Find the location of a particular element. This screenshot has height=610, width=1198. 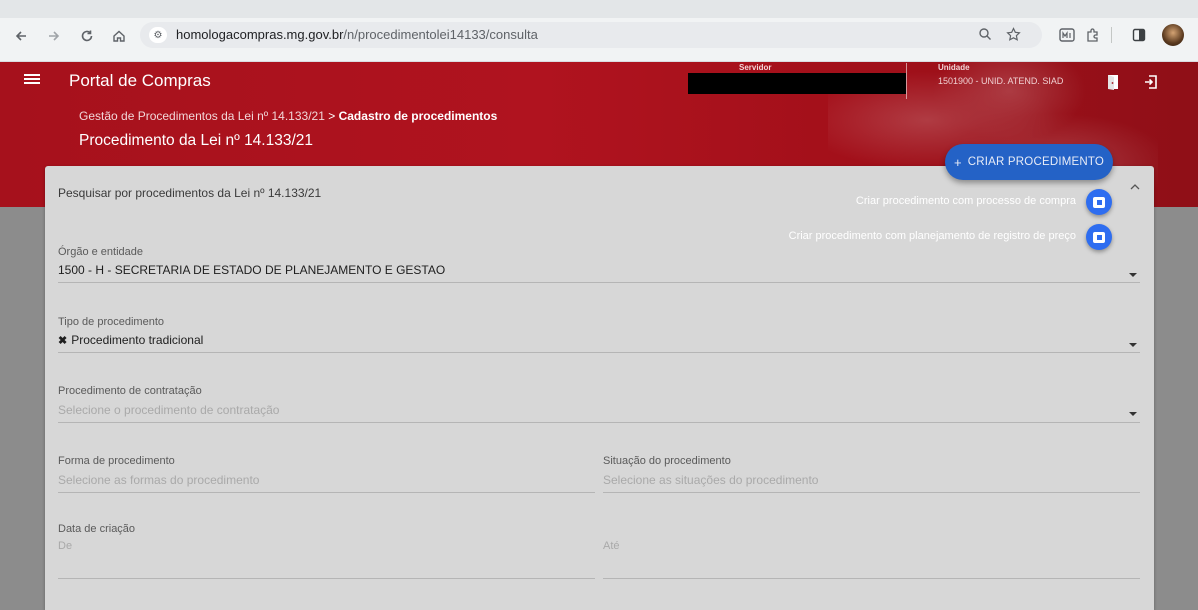

arrow-right-icon is located at coordinates (54, 36).